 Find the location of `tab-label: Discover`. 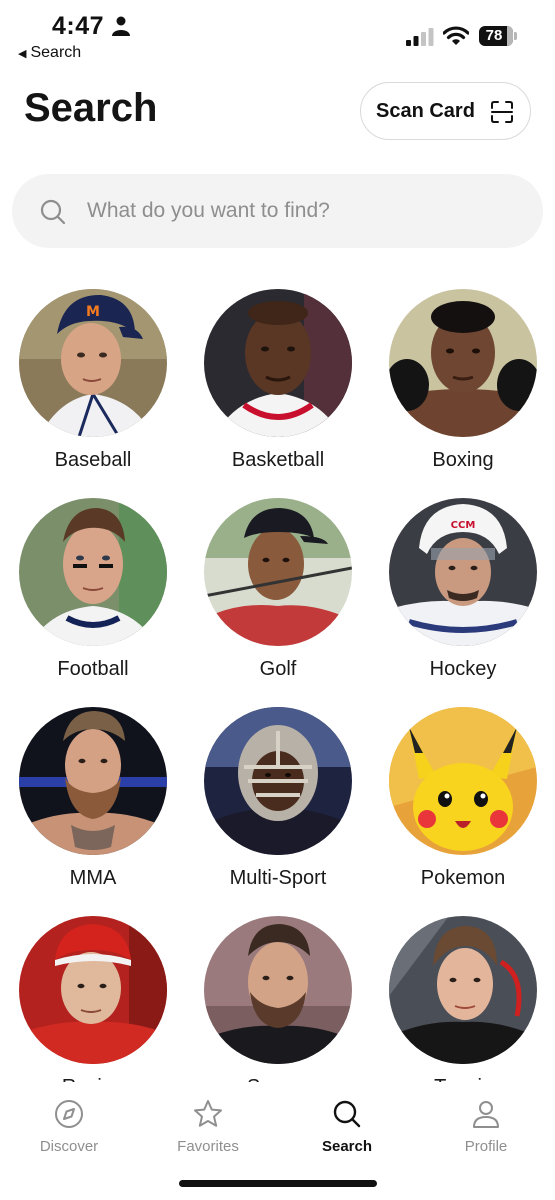

tab-label: Discover is located at coordinates (69, 1146).